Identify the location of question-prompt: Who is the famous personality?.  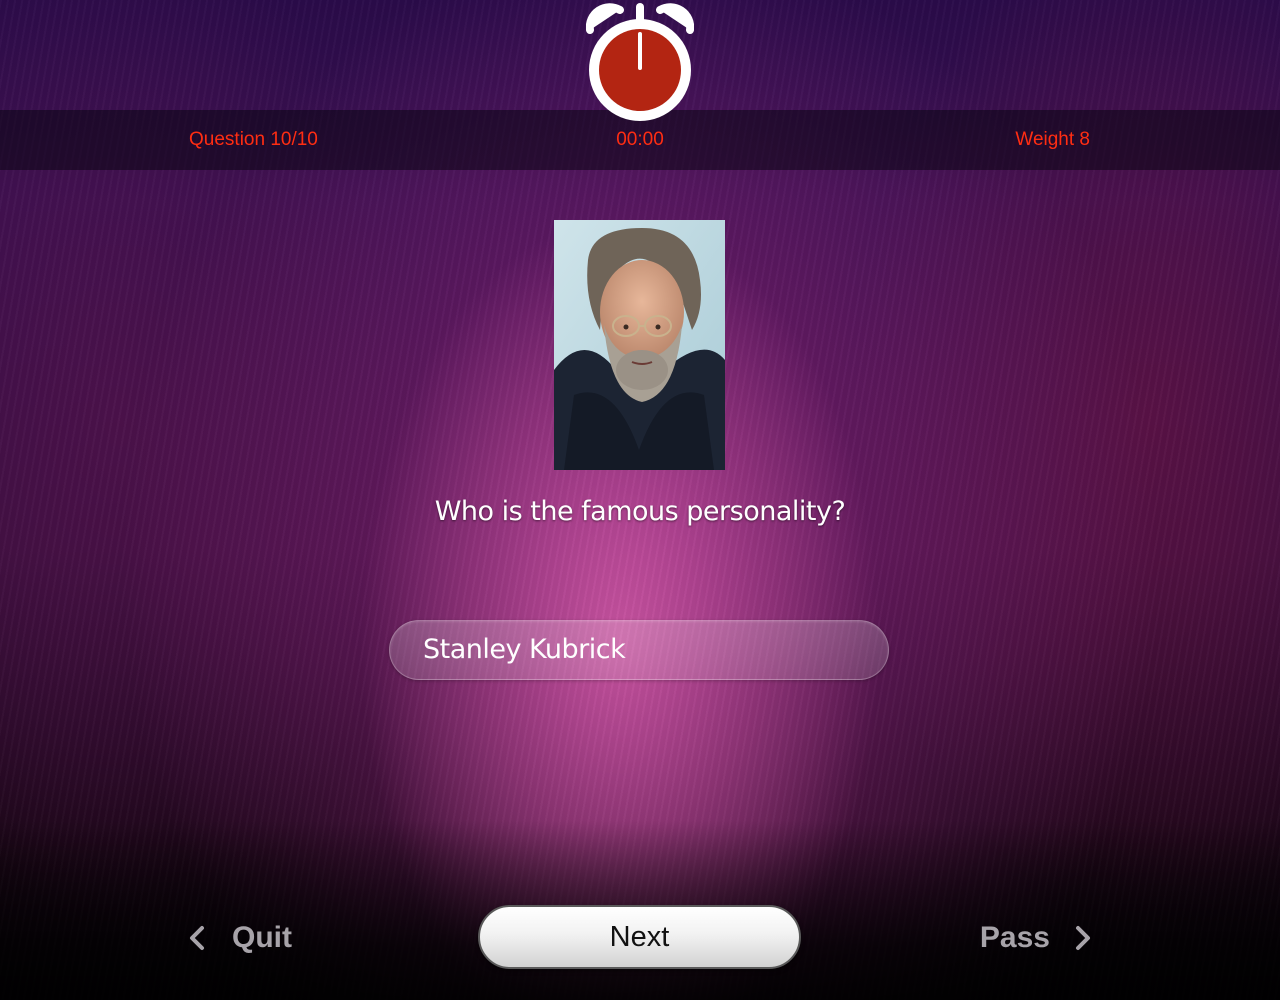
(640, 511).